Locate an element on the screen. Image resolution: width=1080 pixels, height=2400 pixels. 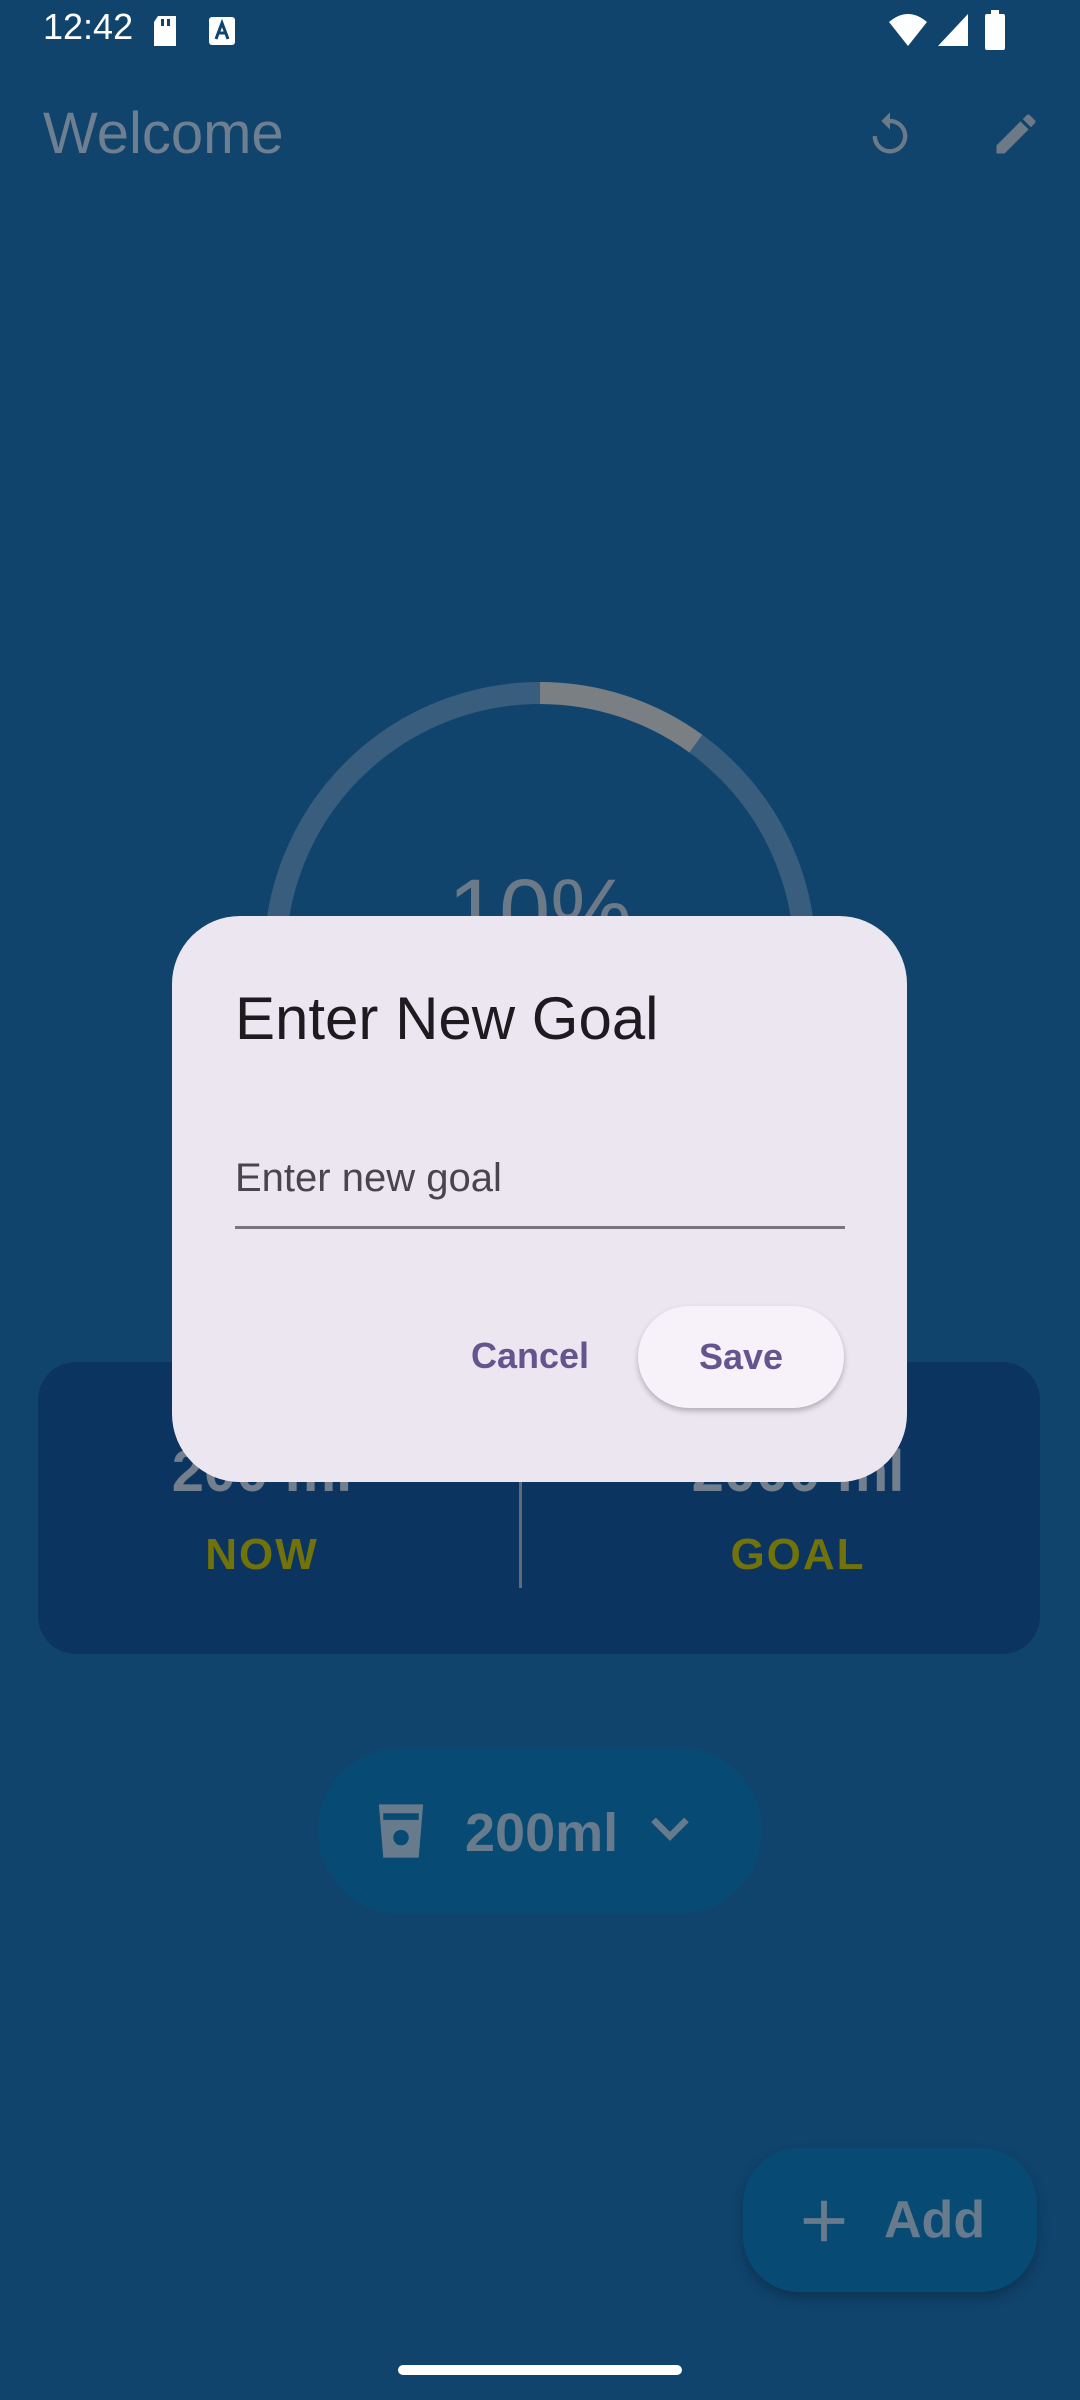
refresh-icon is located at coordinates (890, 134).